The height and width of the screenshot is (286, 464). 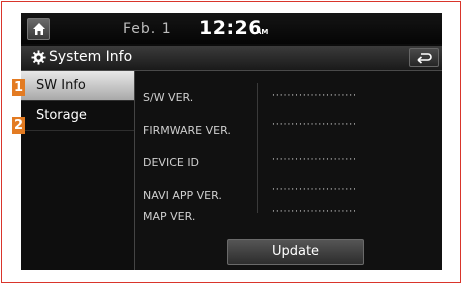 What do you see at coordinates (262, 32) in the screenshot?
I see `am-pm-indicator: AM` at bounding box center [262, 32].